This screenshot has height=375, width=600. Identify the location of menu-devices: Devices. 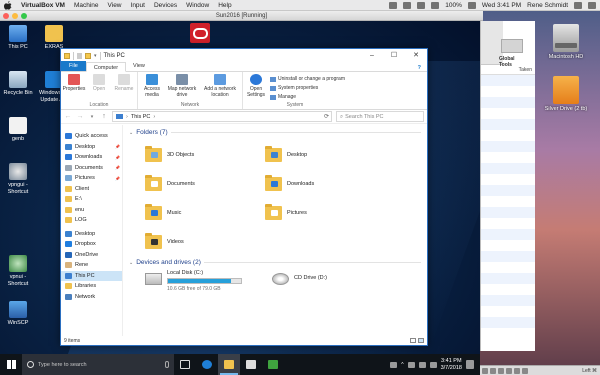
(165, 5).